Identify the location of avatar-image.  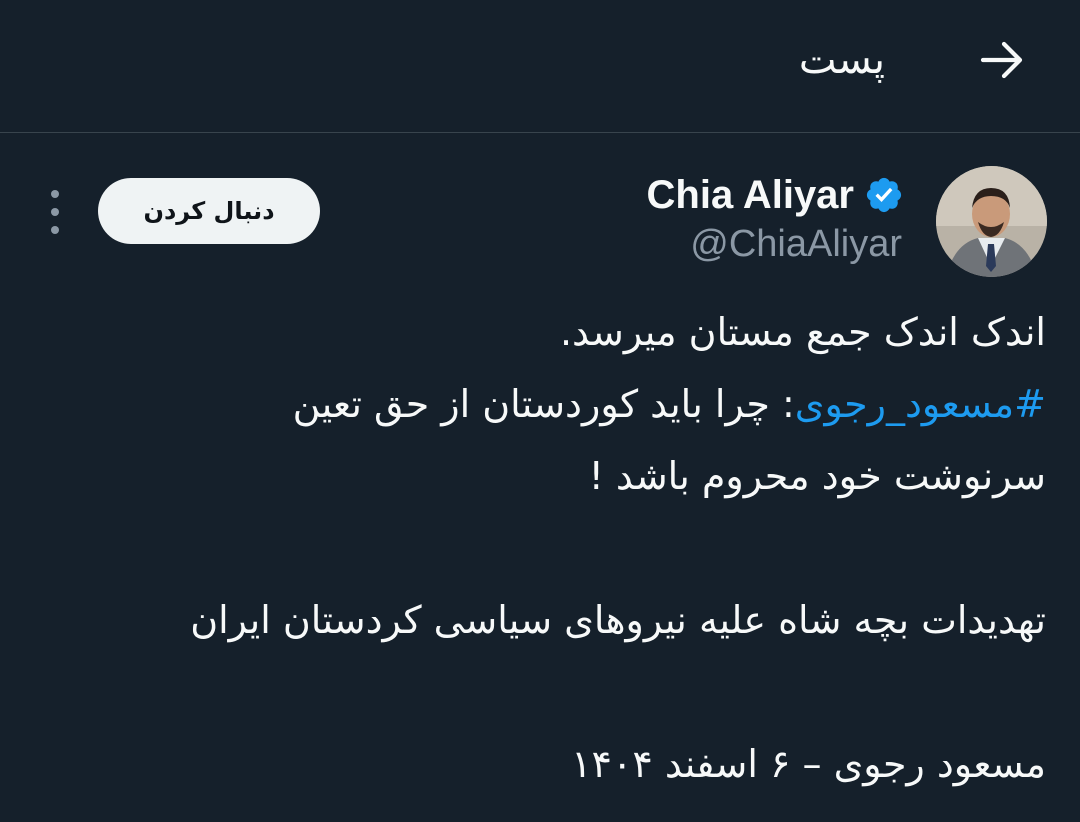
(991, 221).